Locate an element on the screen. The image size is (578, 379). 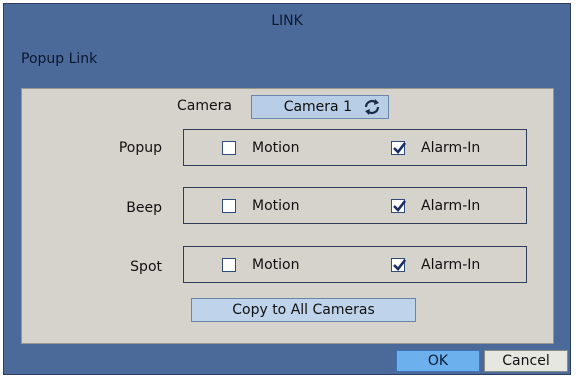
camera-selected-value: Camera 1 is located at coordinates (317, 107).